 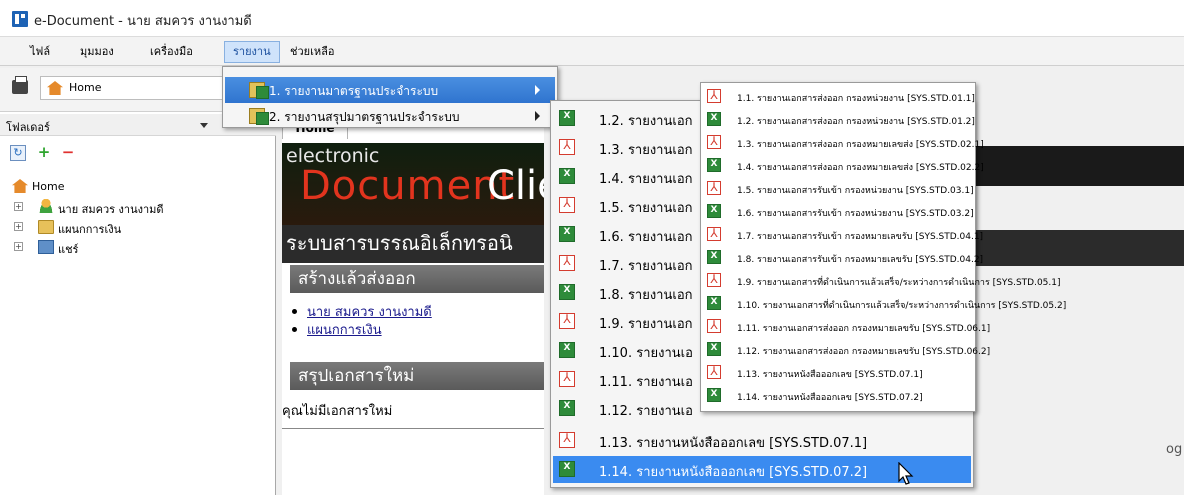 I want to click on banner: electronic Document Clie, so click(x=413, y=184).